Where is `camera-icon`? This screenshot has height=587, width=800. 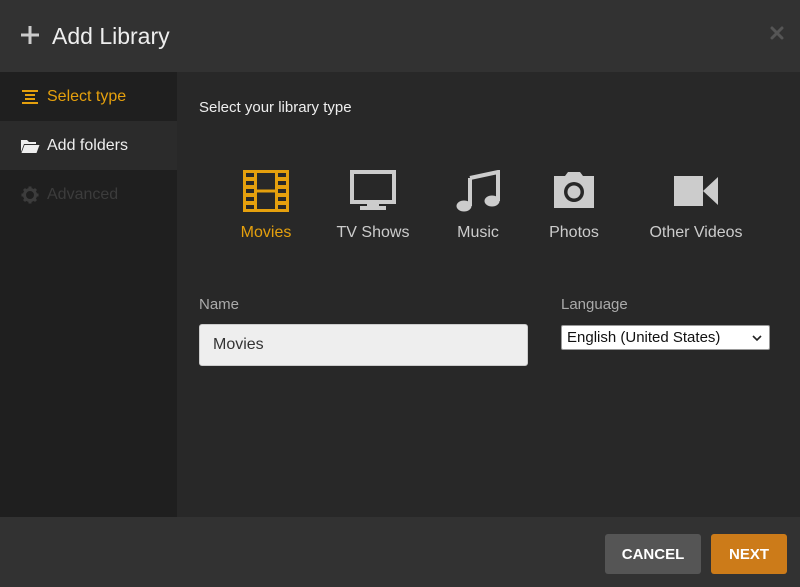
camera-icon is located at coordinates (574, 190).